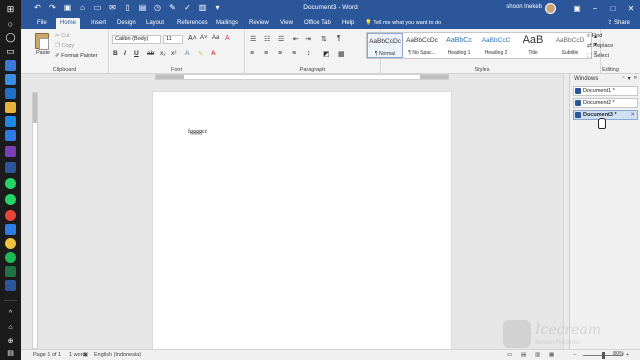 The width and height of the screenshot is (640, 360). Describe the element at coordinates (296, 39) in the screenshot. I see `decrease-indent-icon: ⇤` at that location.